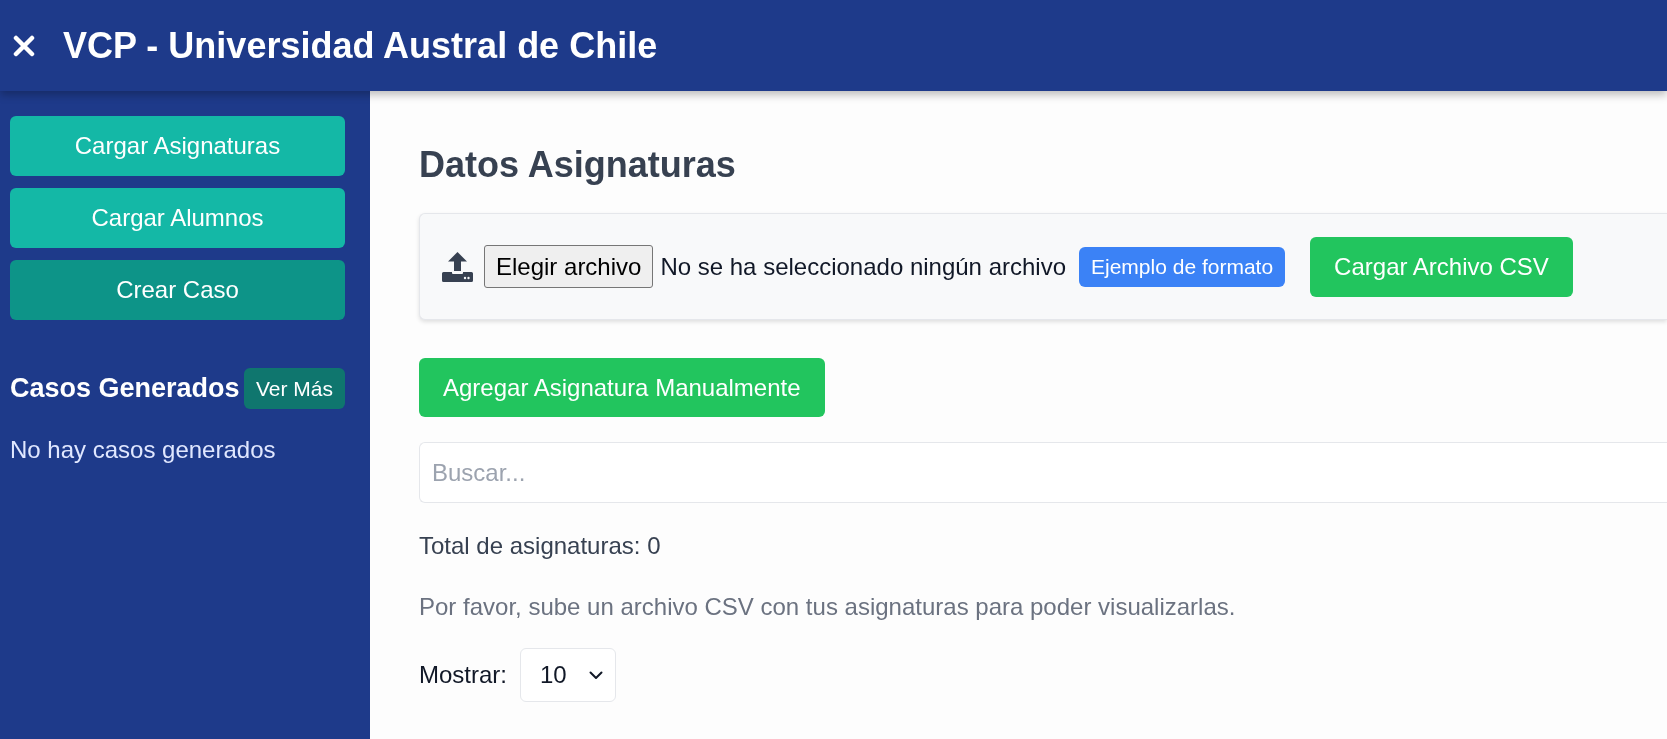 The width and height of the screenshot is (1667, 739). Describe the element at coordinates (463, 675) in the screenshot. I see `show-label: Mostrar:` at that location.